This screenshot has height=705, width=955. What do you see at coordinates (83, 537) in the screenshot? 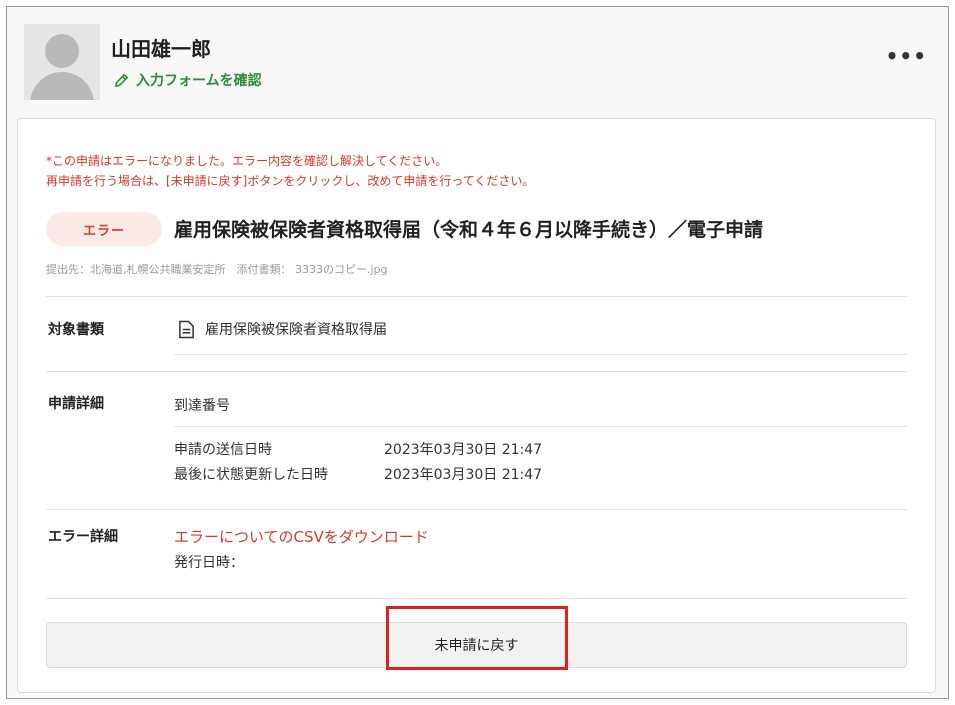
I see `error-details-label: エラー詳細` at bounding box center [83, 537].